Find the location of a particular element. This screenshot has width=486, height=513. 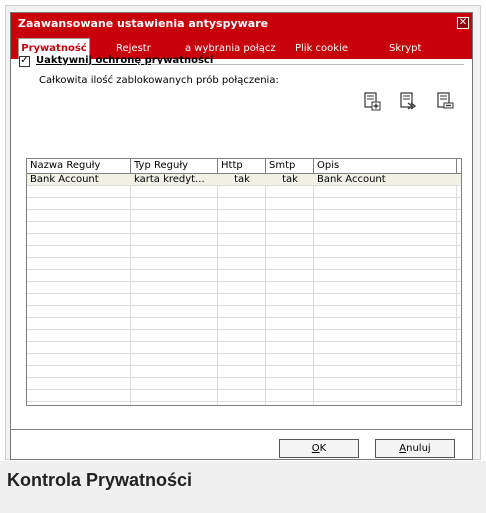

button-bar-divider is located at coordinates (241, 431).